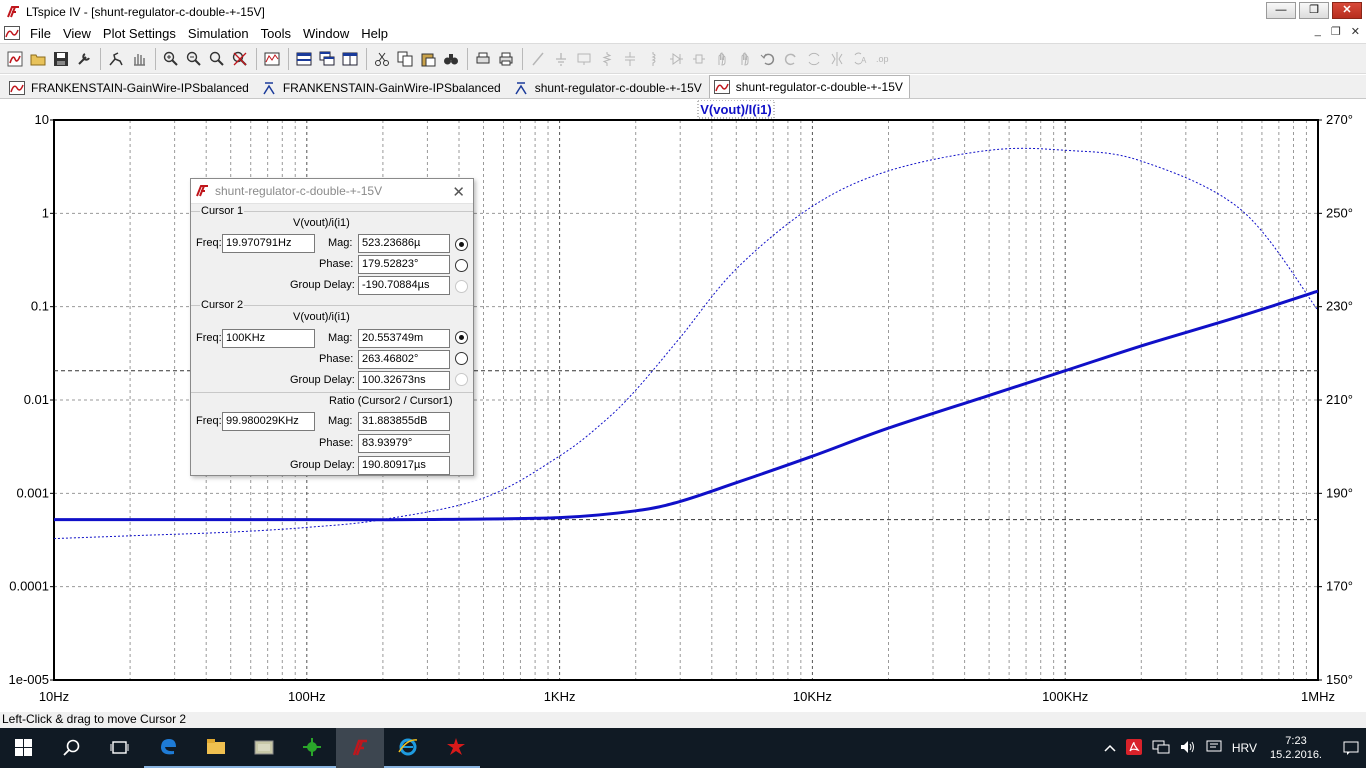 This screenshot has height=768, width=1366. Describe the element at coordinates (15, 59) in the screenshot. I see `new-schematic-button` at that location.